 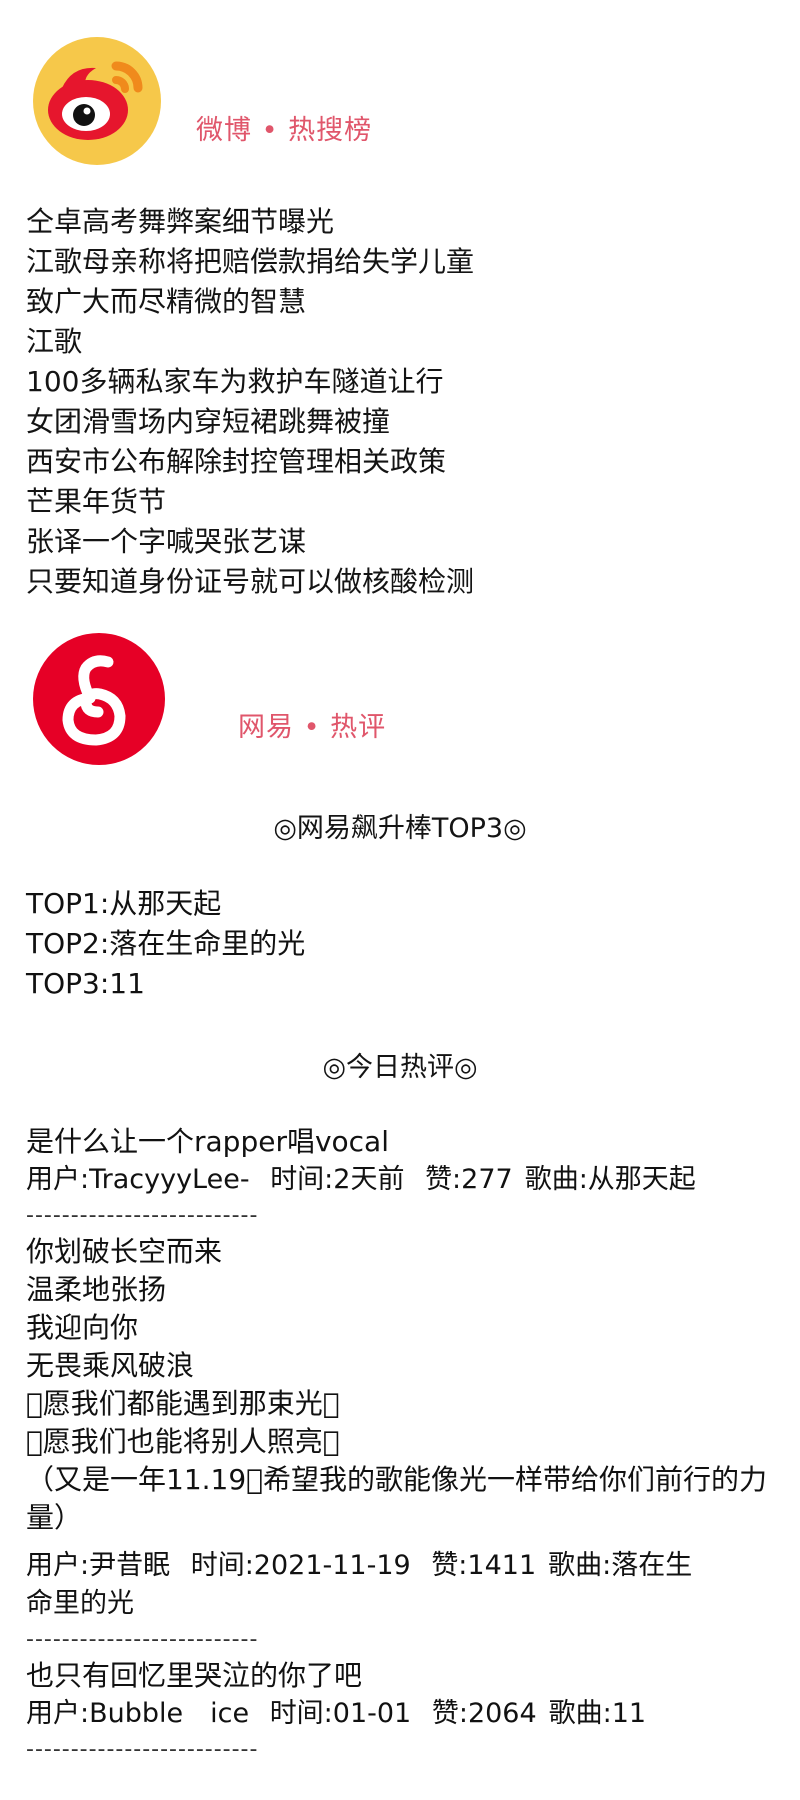 I want to click on comment-text: 也只有回忆里哭泣的你了吧, so click(x=194, y=1675).